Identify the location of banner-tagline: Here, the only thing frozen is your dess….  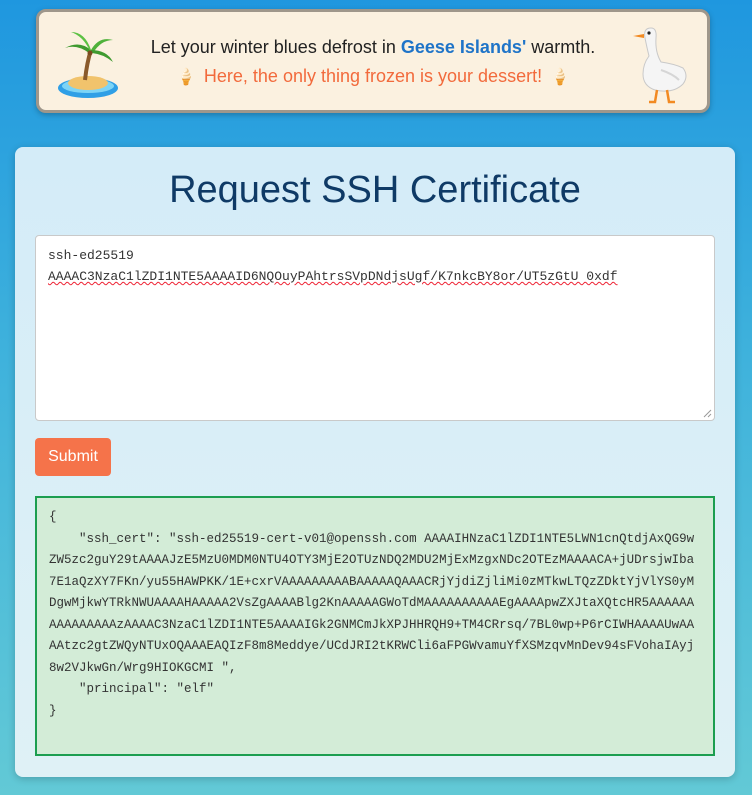
(373, 76).